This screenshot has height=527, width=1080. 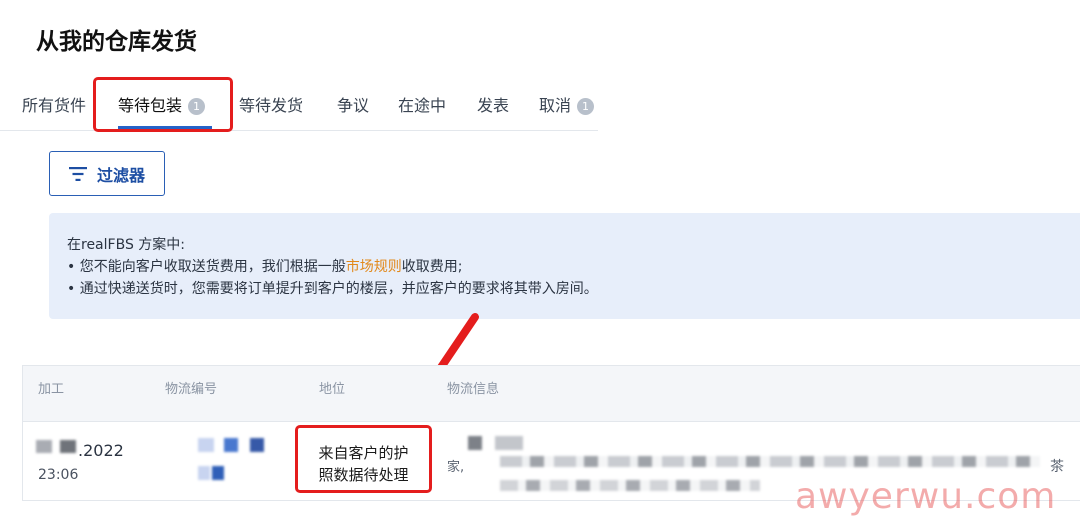 I want to click on tab-label: 争议, so click(x=353, y=105).